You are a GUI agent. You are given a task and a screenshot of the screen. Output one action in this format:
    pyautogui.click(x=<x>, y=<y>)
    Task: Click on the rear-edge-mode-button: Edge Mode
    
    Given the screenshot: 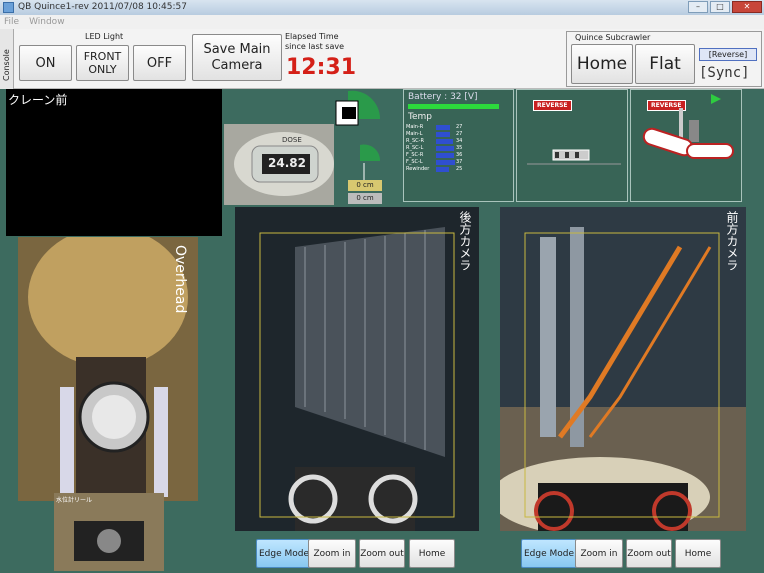 What is the action you would take?
    pyautogui.click(x=284, y=553)
    